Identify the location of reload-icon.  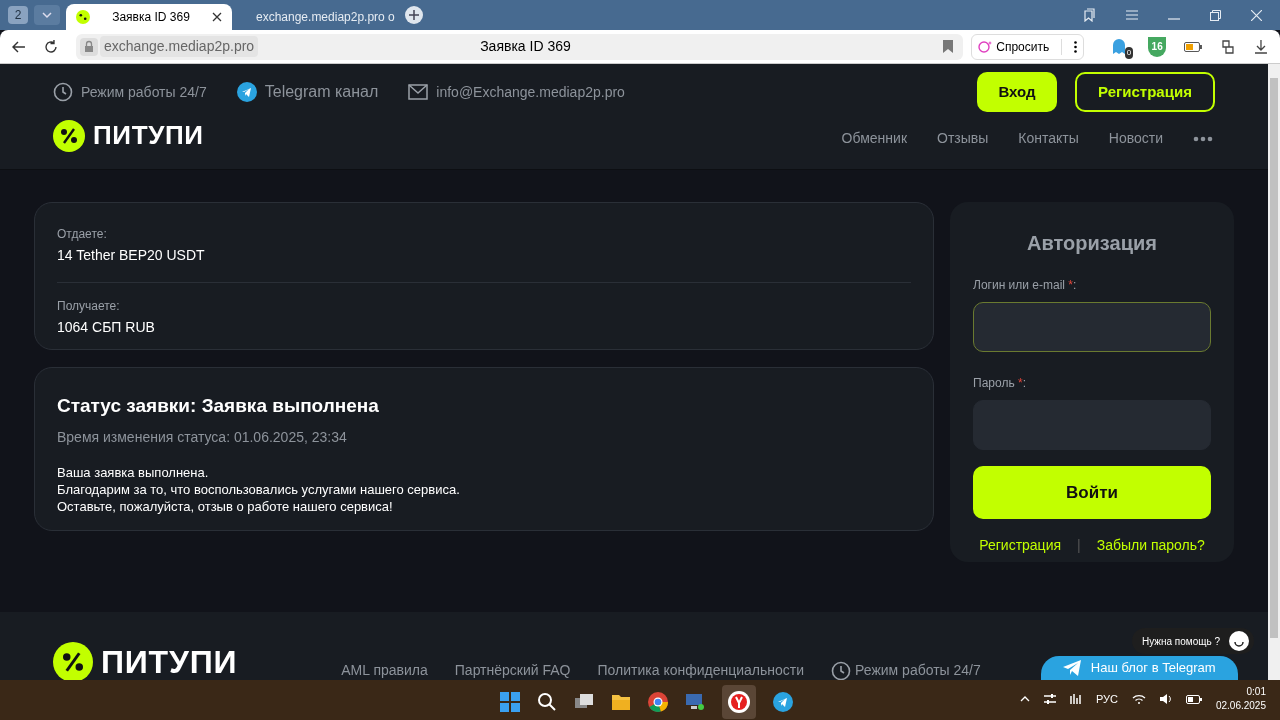
(50, 46).